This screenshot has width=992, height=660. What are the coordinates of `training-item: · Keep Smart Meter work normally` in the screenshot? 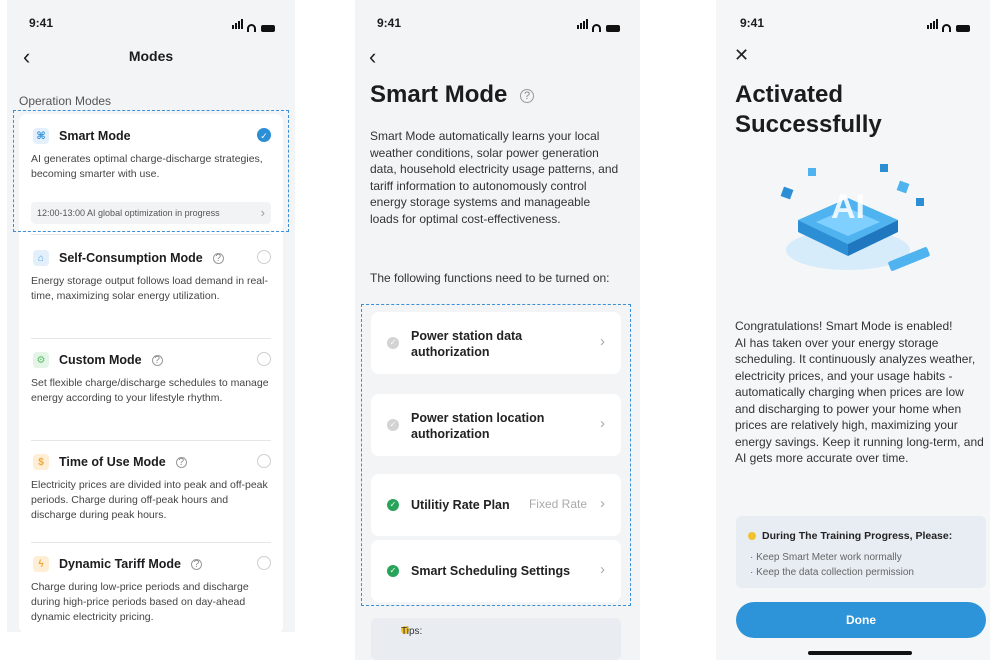 It's located at (826, 557).